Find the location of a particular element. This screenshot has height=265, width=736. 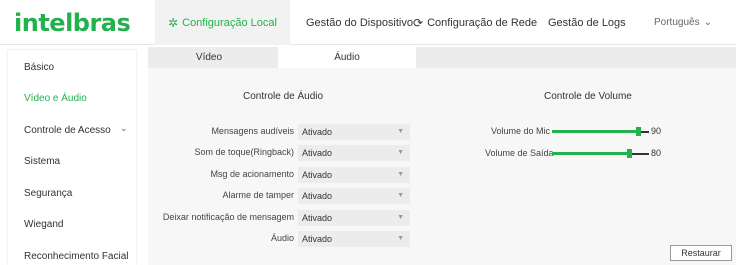

alarme-tamper-select: Ativado ▼ is located at coordinates (354, 196).